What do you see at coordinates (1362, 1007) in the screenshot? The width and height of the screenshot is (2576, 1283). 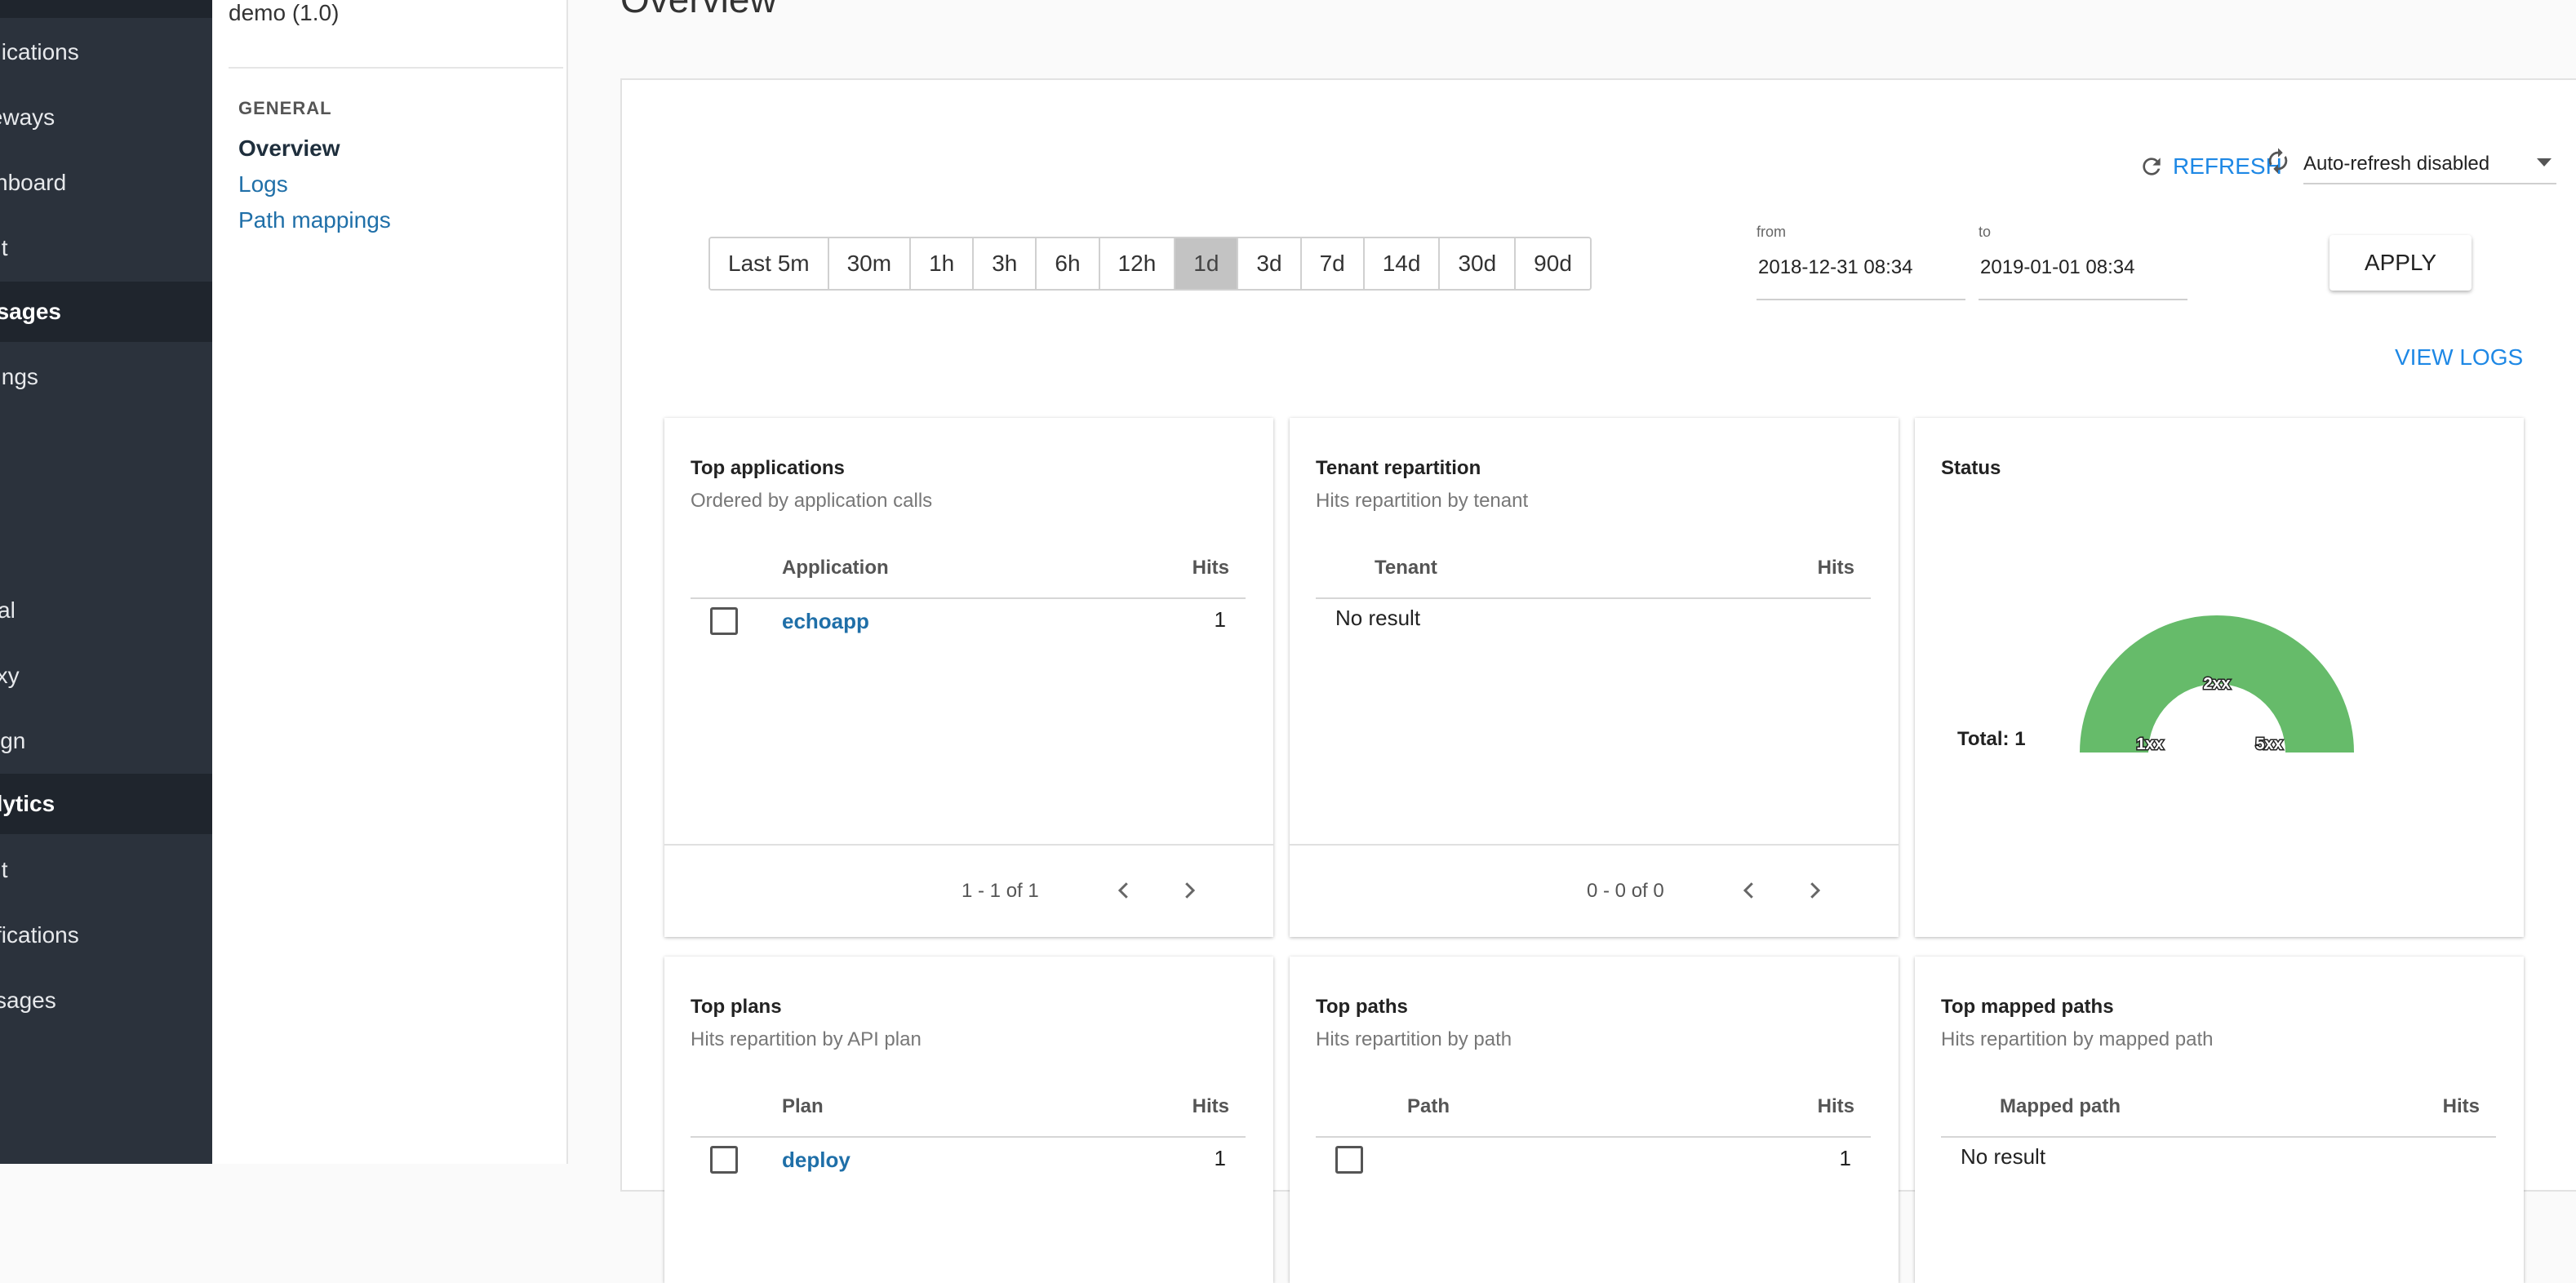 I see `widget-title: Top paths` at bounding box center [1362, 1007].